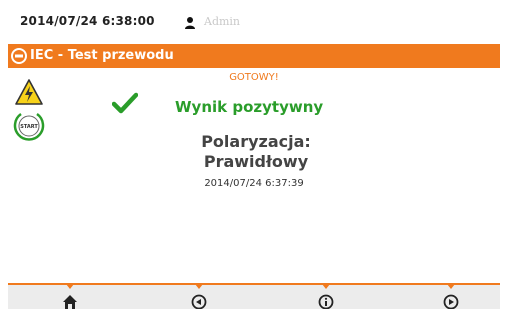  I want to click on measurement-timestamp: 2014/07/24 6:37:39, so click(254, 183).